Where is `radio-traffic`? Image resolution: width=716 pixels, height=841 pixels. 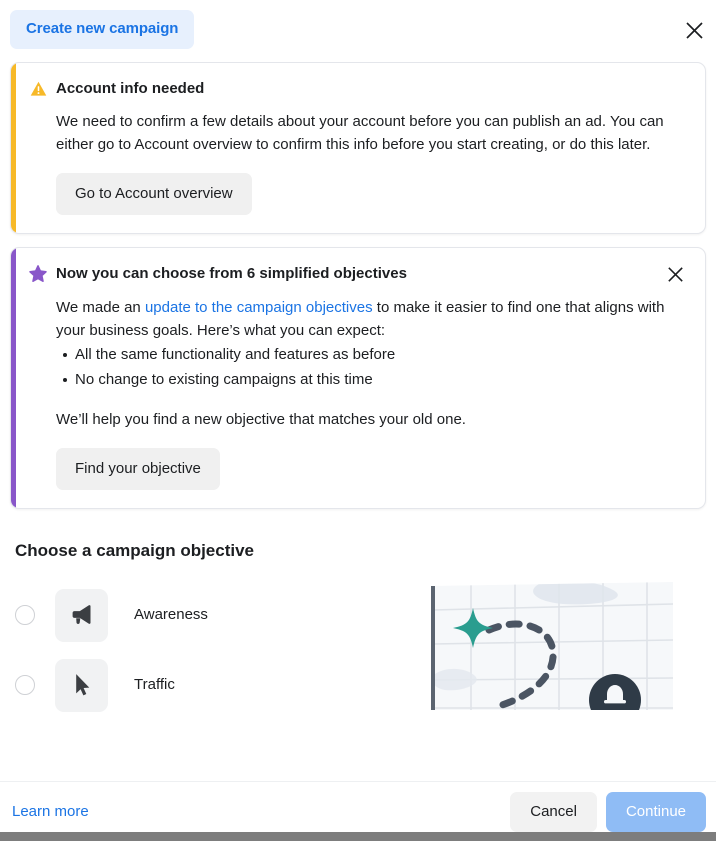 radio-traffic is located at coordinates (25, 685).